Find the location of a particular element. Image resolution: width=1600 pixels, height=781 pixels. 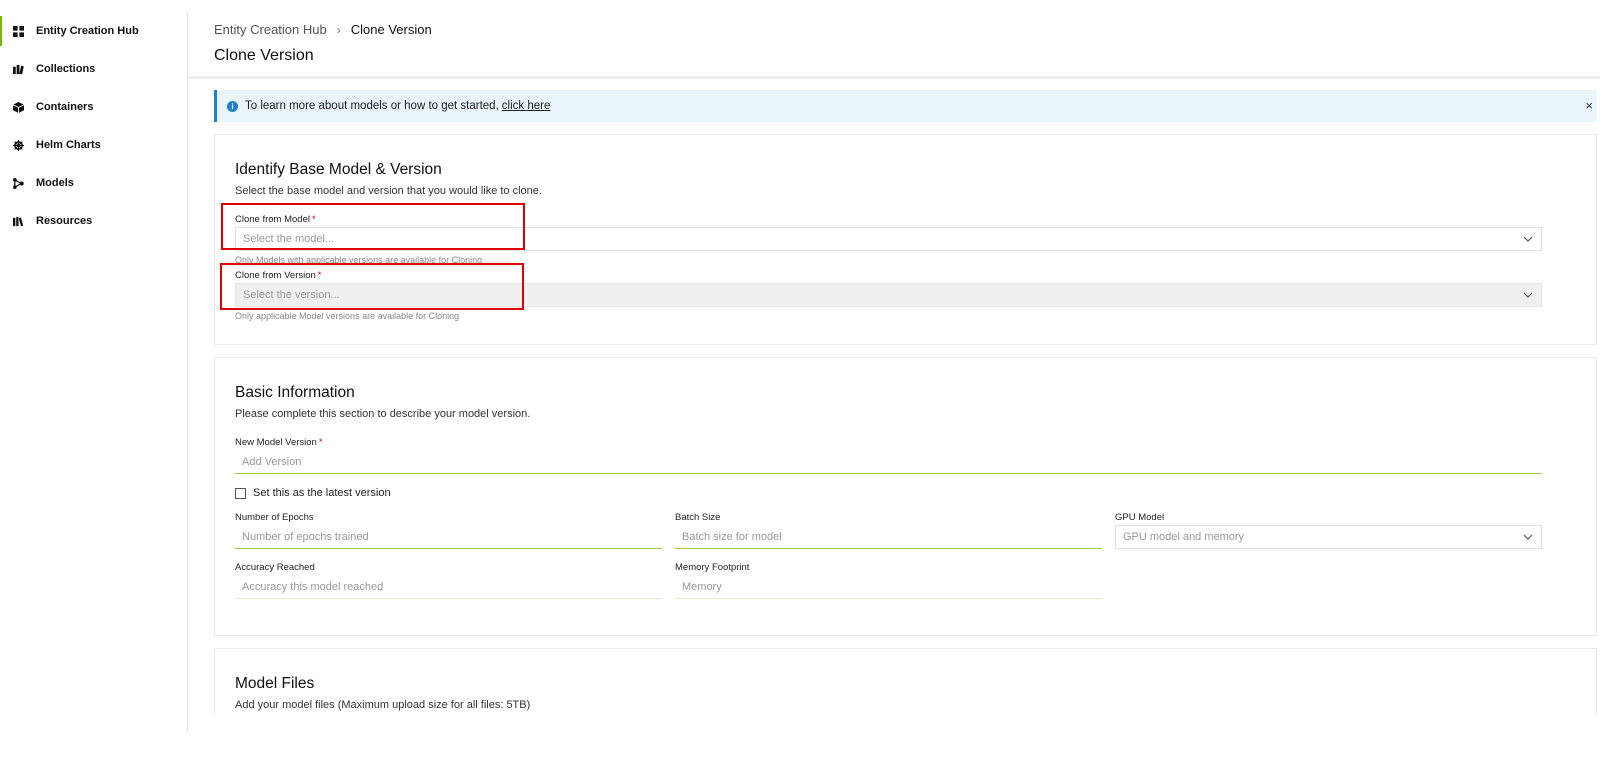

clone-from-model-label: Clone from Model * is located at coordinates (275, 219).